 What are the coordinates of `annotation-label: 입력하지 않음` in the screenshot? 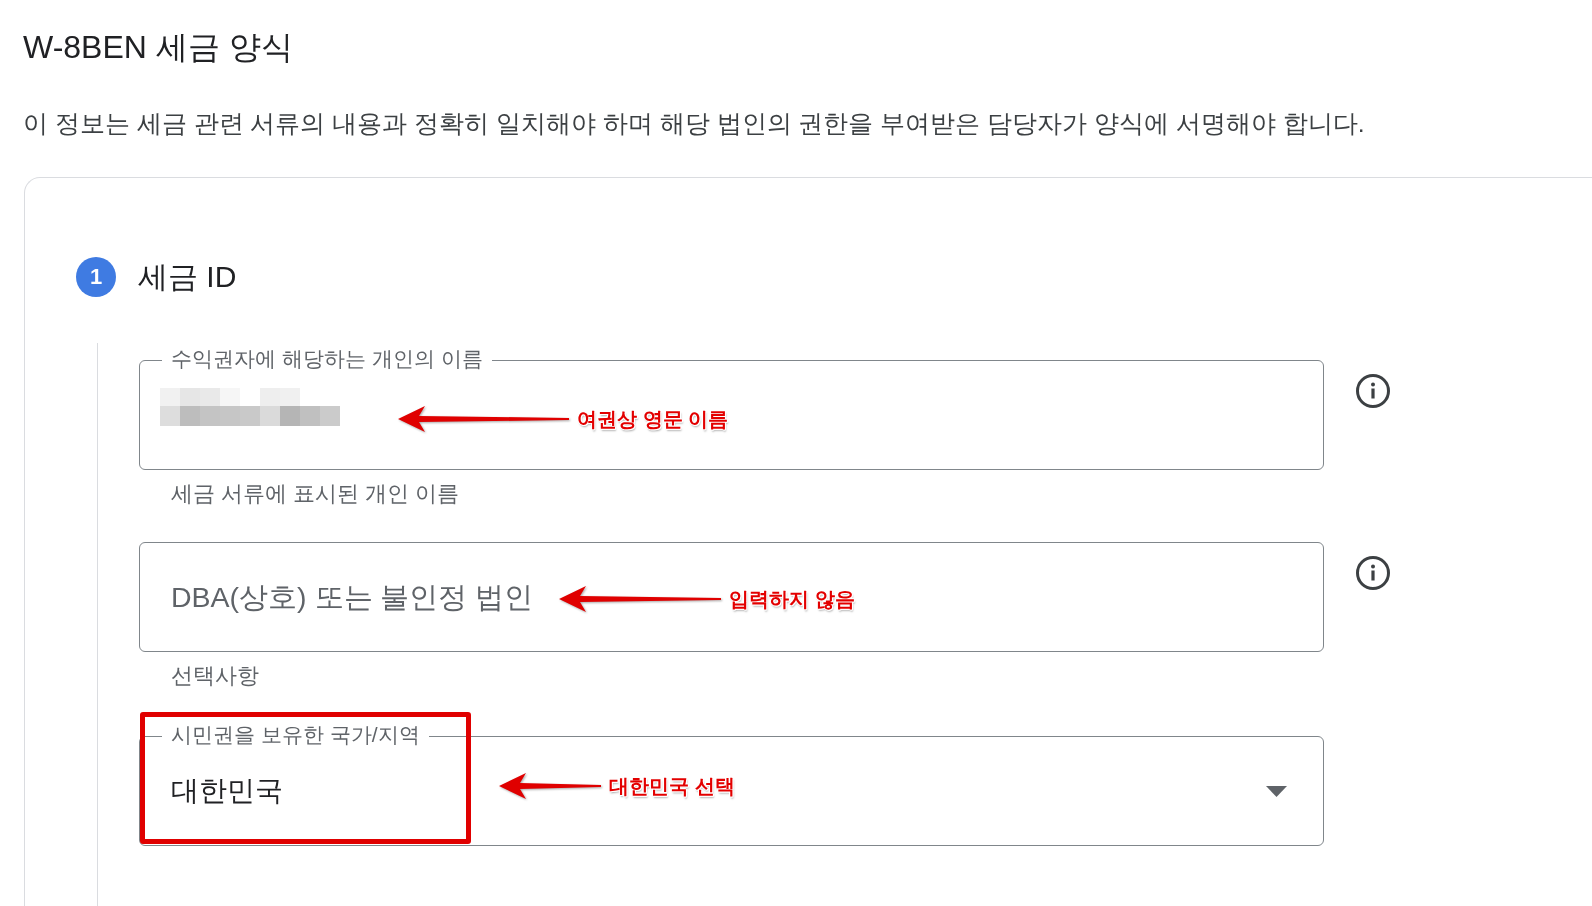 It's located at (792, 599).